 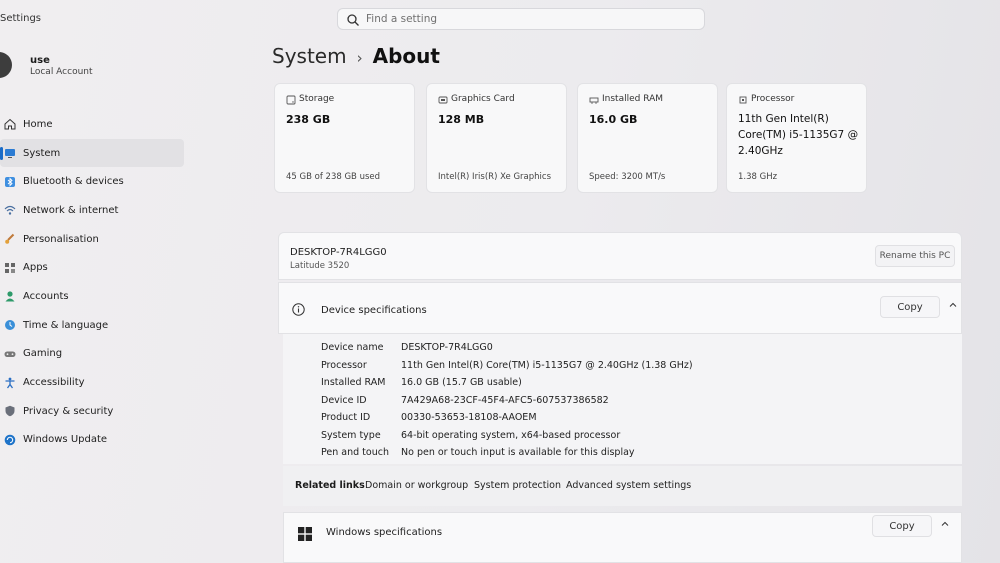 I want to click on wifi-icon, so click(x=10, y=210).